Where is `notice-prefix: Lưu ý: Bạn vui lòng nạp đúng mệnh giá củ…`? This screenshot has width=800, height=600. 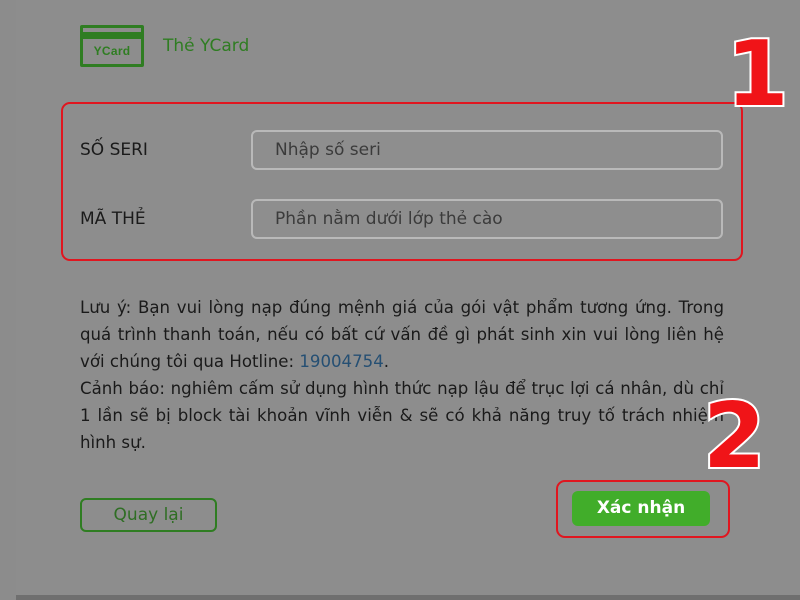 notice-prefix: Lưu ý: Bạn vui lòng nạp đúng mệnh giá củ… is located at coordinates (402, 334).